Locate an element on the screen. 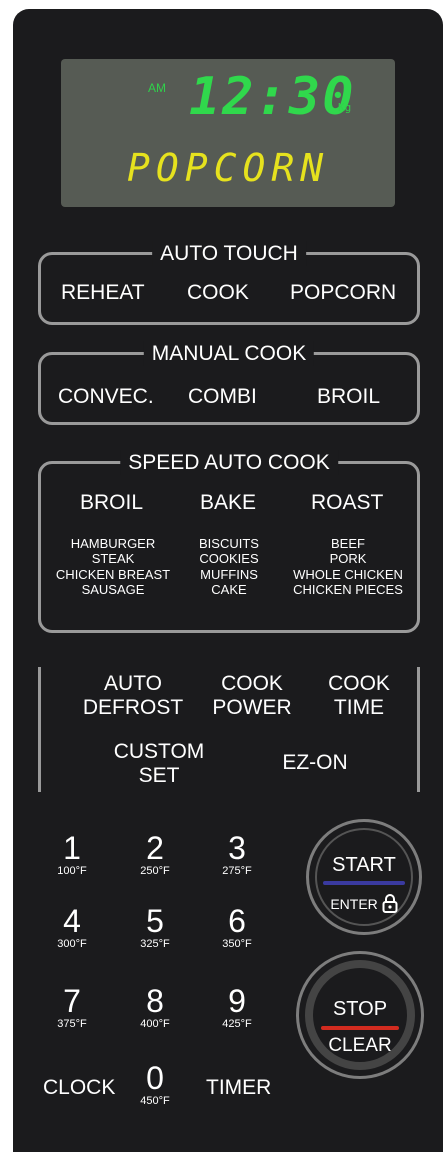 The image size is (448, 1152). cook-time-line2: TIME is located at coordinates (359, 708).